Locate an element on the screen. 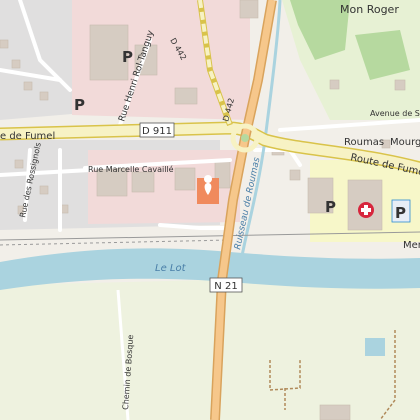 The width and height of the screenshot is (420, 420). place-label-roumas: Roumas is located at coordinates (364, 142).